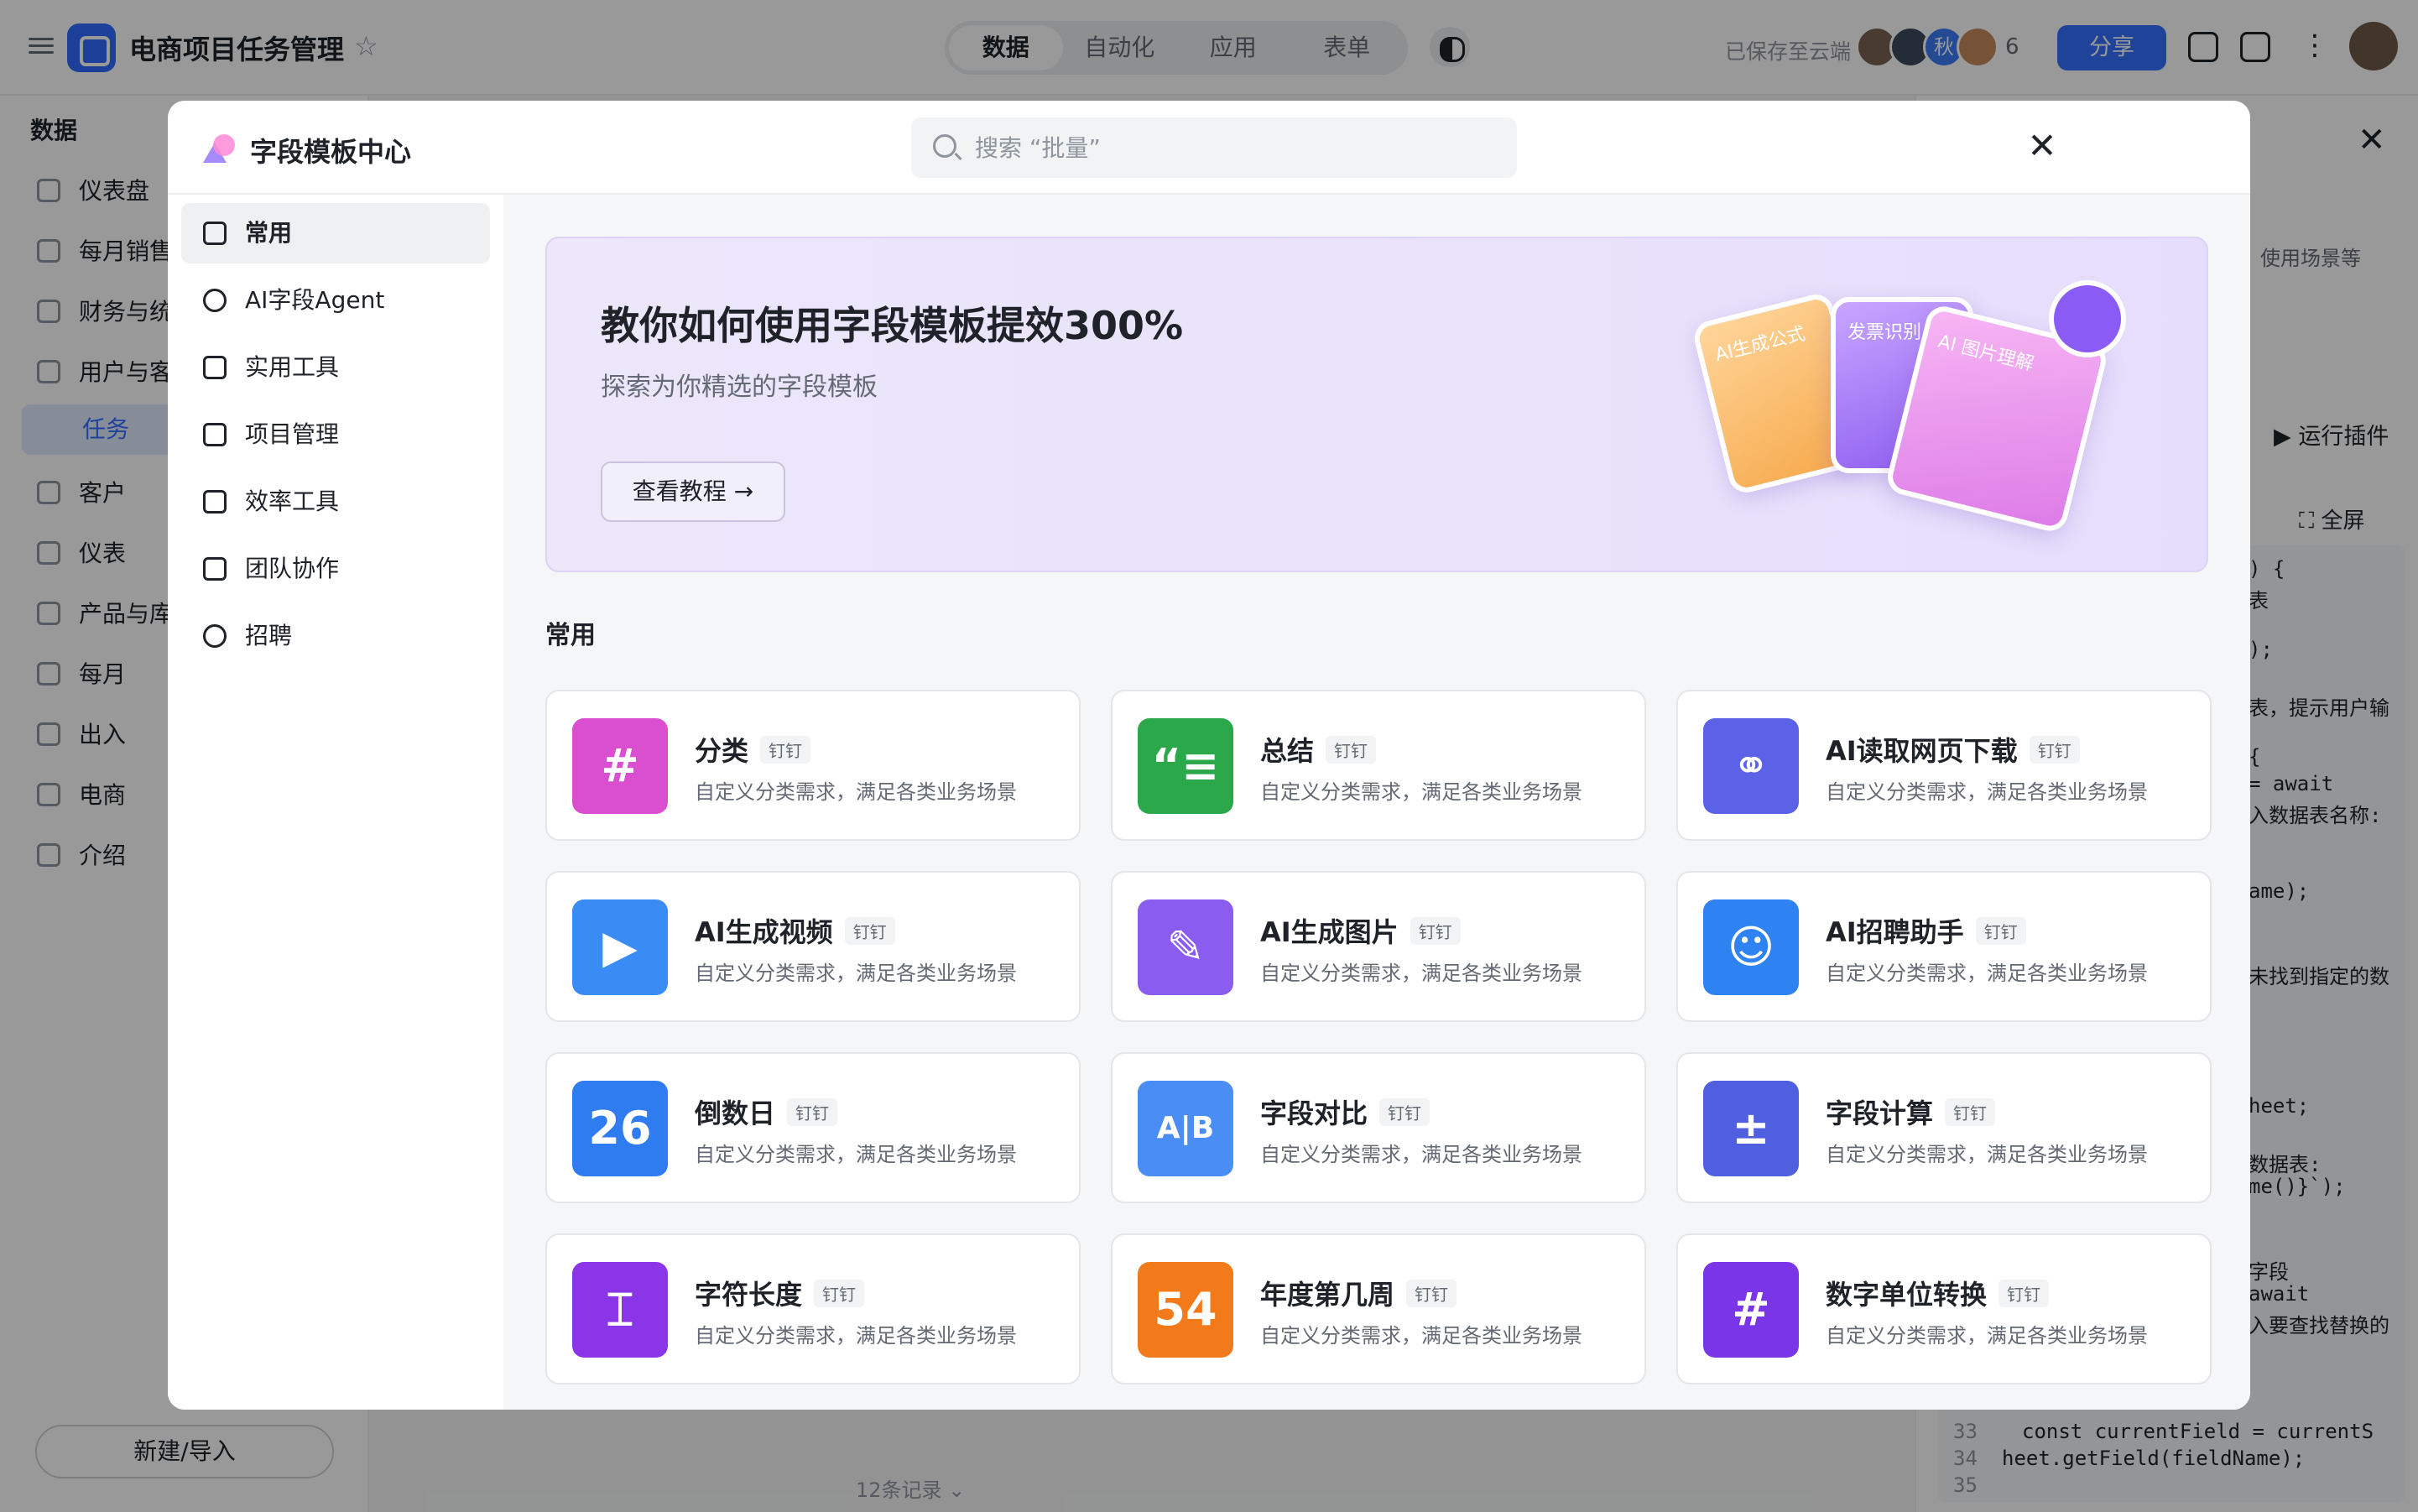  I want to click on category-ai-agent: AI字段Agent, so click(335, 300).